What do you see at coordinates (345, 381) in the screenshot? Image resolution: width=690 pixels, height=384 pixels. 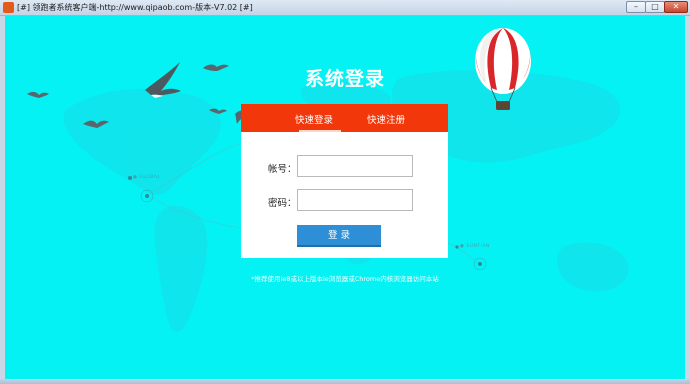 I see `window-frame-bottom` at bounding box center [345, 381].